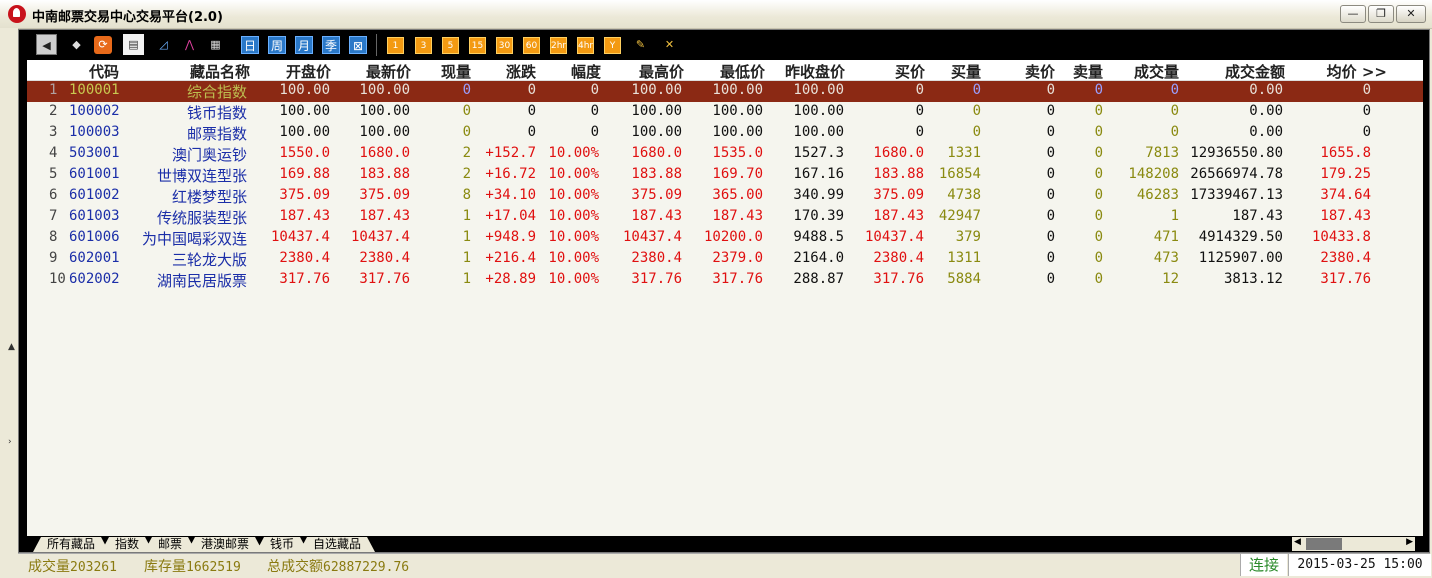 This screenshot has width=1432, height=578. I want to click on period-day-button: 日, so click(250, 45).